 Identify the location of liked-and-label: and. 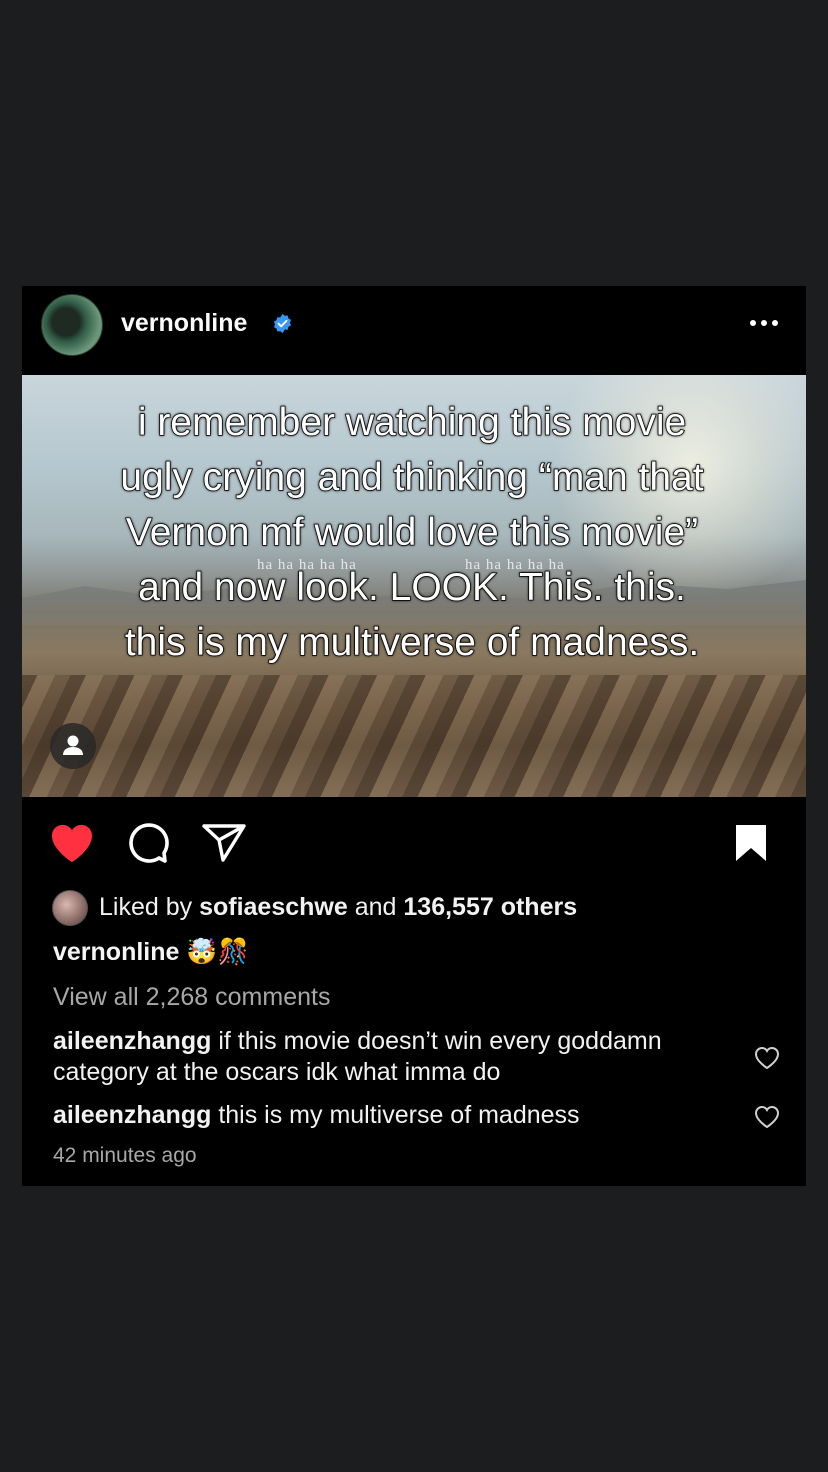
(375, 907).